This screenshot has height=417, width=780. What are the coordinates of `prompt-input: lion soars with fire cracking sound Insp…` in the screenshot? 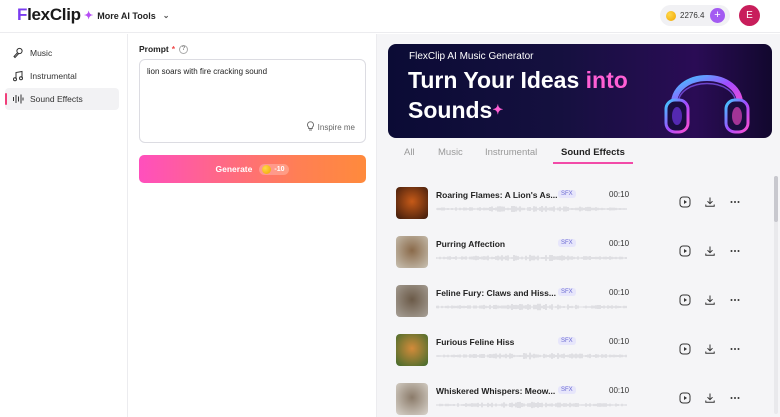 It's located at (252, 101).